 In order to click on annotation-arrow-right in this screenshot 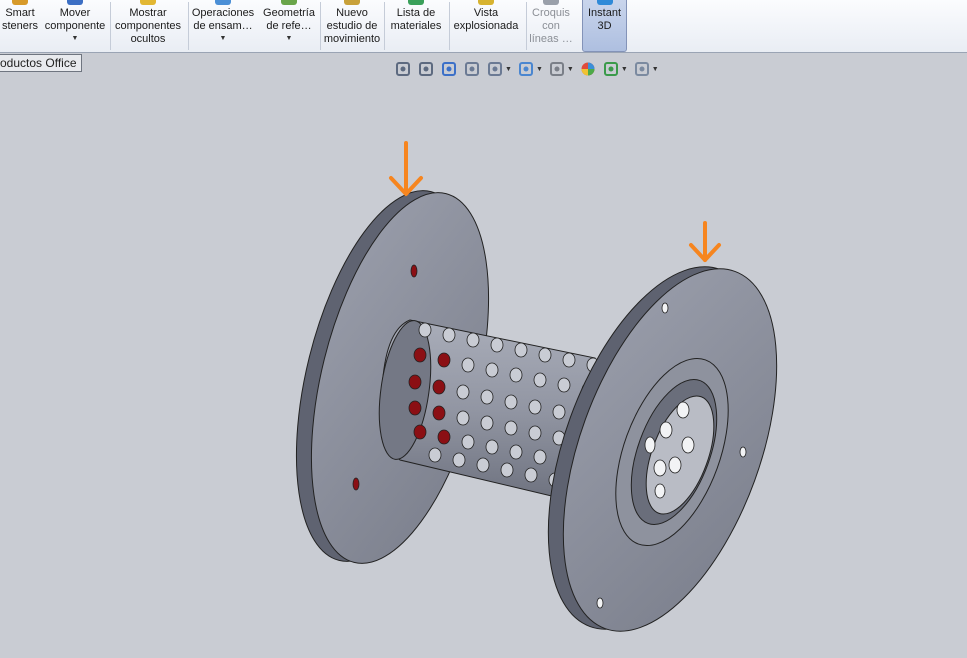, I will do `click(705, 241)`.